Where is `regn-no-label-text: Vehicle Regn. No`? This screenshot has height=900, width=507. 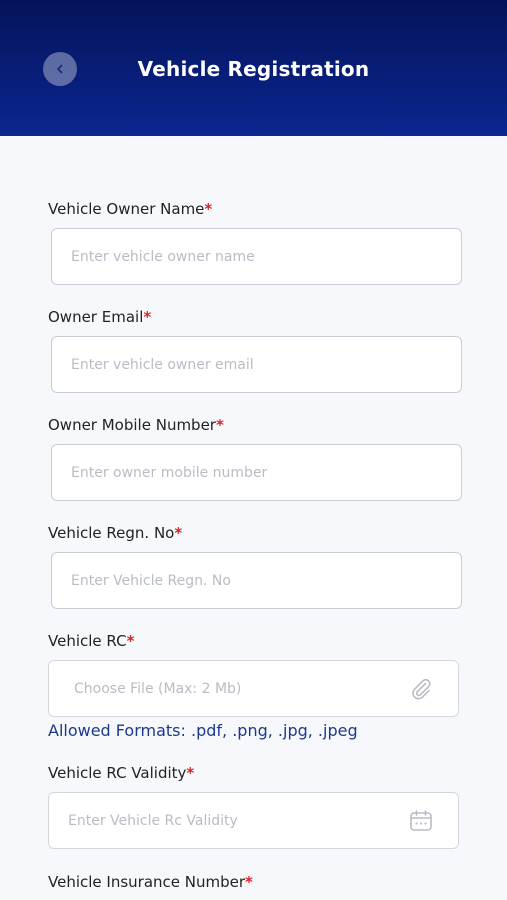 regn-no-label-text: Vehicle Regn. No is located at coordinates (111, 533).